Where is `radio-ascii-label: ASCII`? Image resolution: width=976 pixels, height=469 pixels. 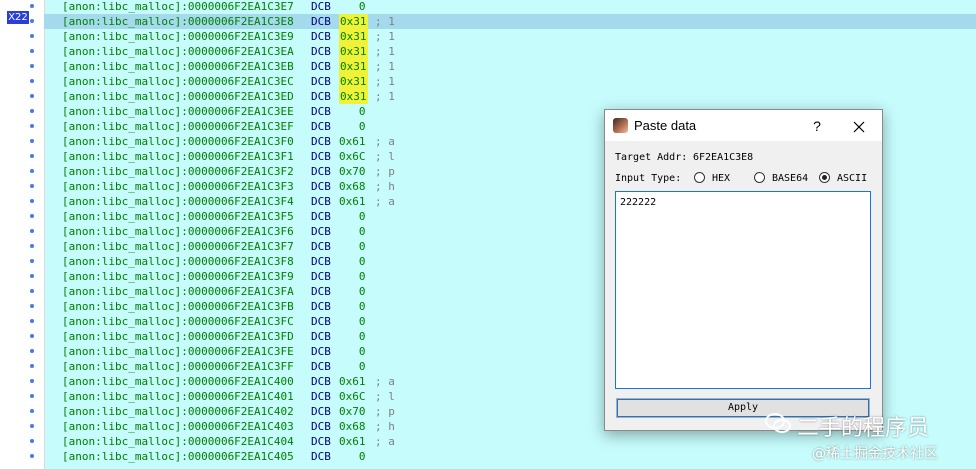
radio-ascii-label: ASCII is located at coordinates (852, 178).